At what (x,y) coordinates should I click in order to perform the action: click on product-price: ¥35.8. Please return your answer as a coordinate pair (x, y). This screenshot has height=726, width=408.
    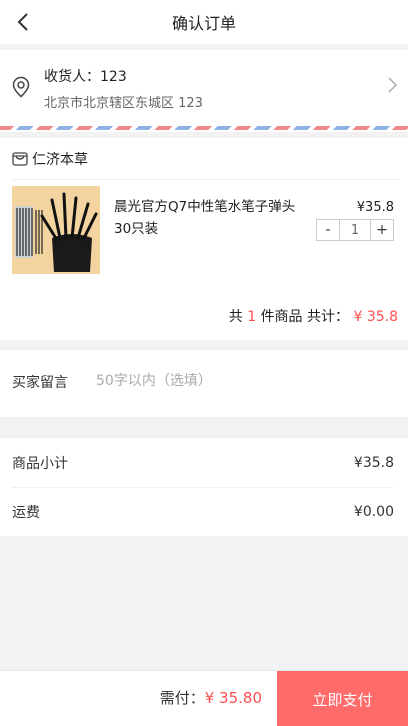
    Looking at the image, I should click on (375, 207).